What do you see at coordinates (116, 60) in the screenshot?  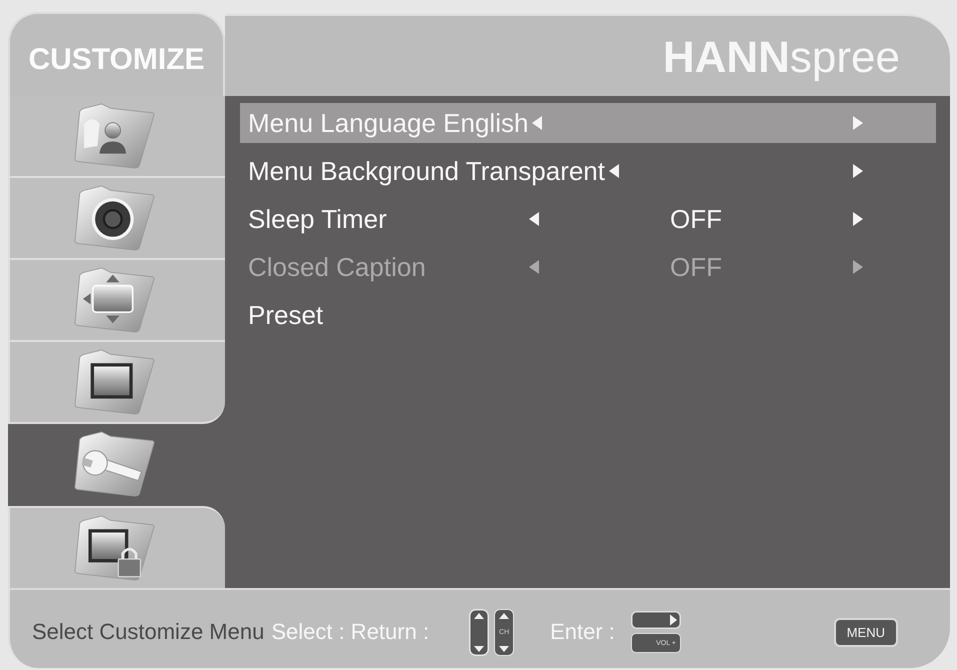 I see `menu-title: CUSTOMIZE` at bounding box center [116, 60].